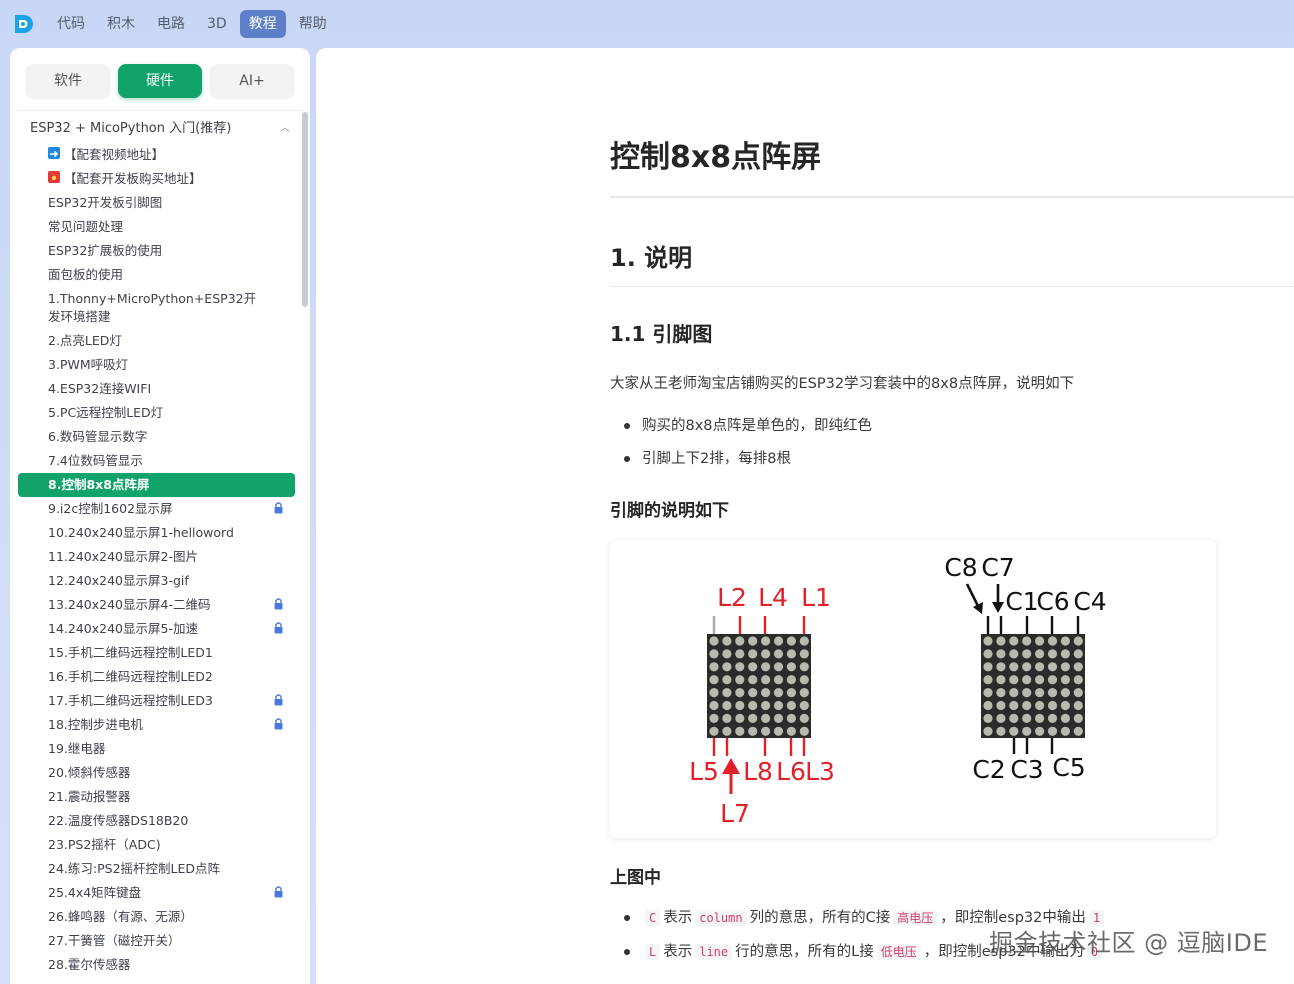 Image resolution: width=1294 pixels, height=984 pixels. I want to click on led-matrix-body, so click(759, 686).